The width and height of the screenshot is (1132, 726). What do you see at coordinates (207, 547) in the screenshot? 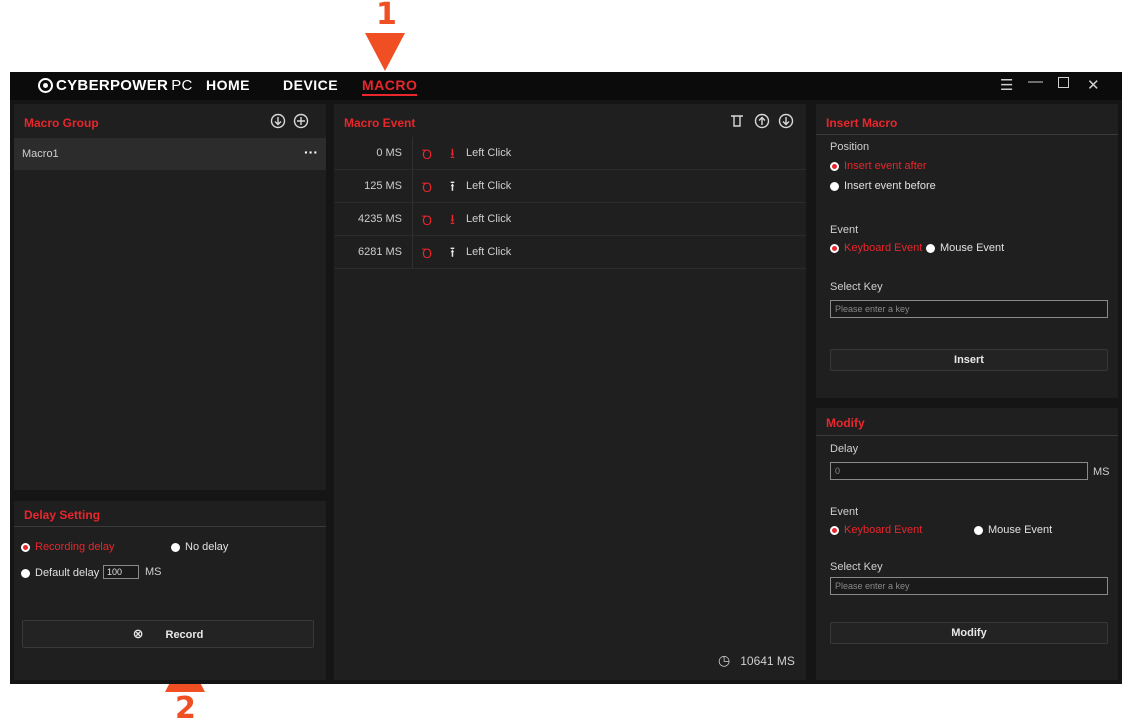
I see `no-delay-label: No delay` at bounding box center [207, 547].